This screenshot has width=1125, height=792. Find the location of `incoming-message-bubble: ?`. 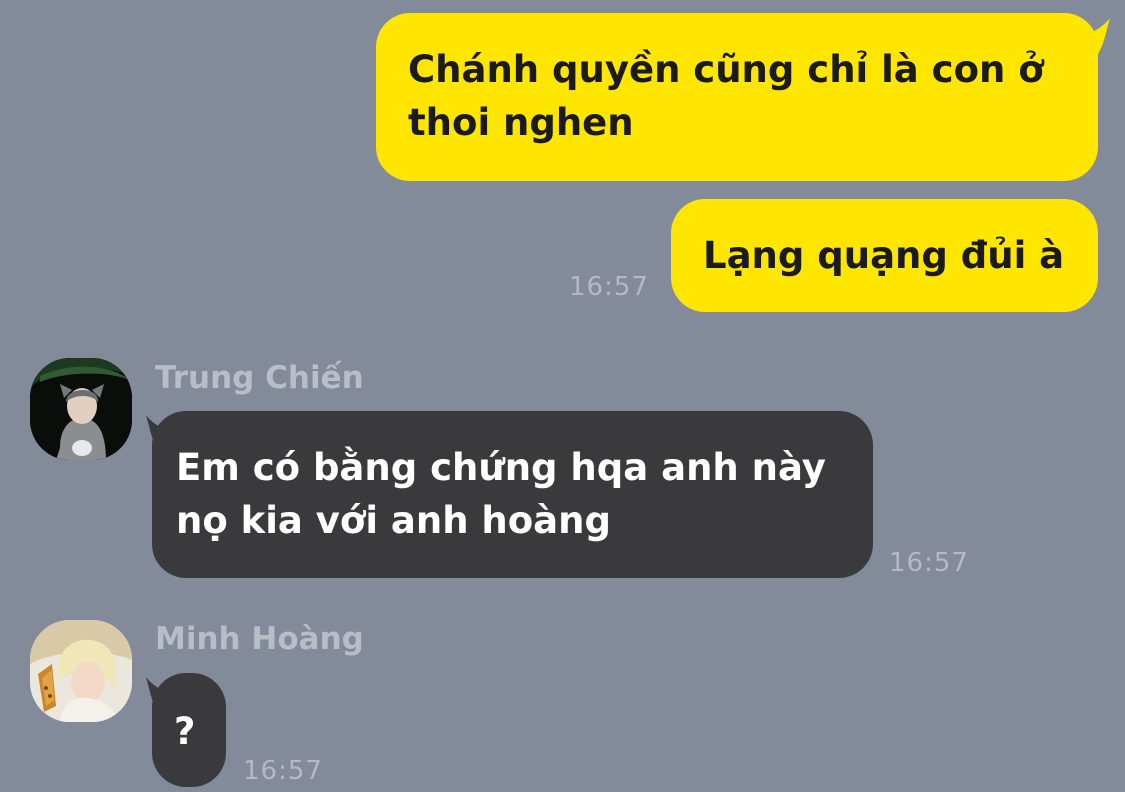

incoming-message-bubble: ? is located at coordinates (189, 730).